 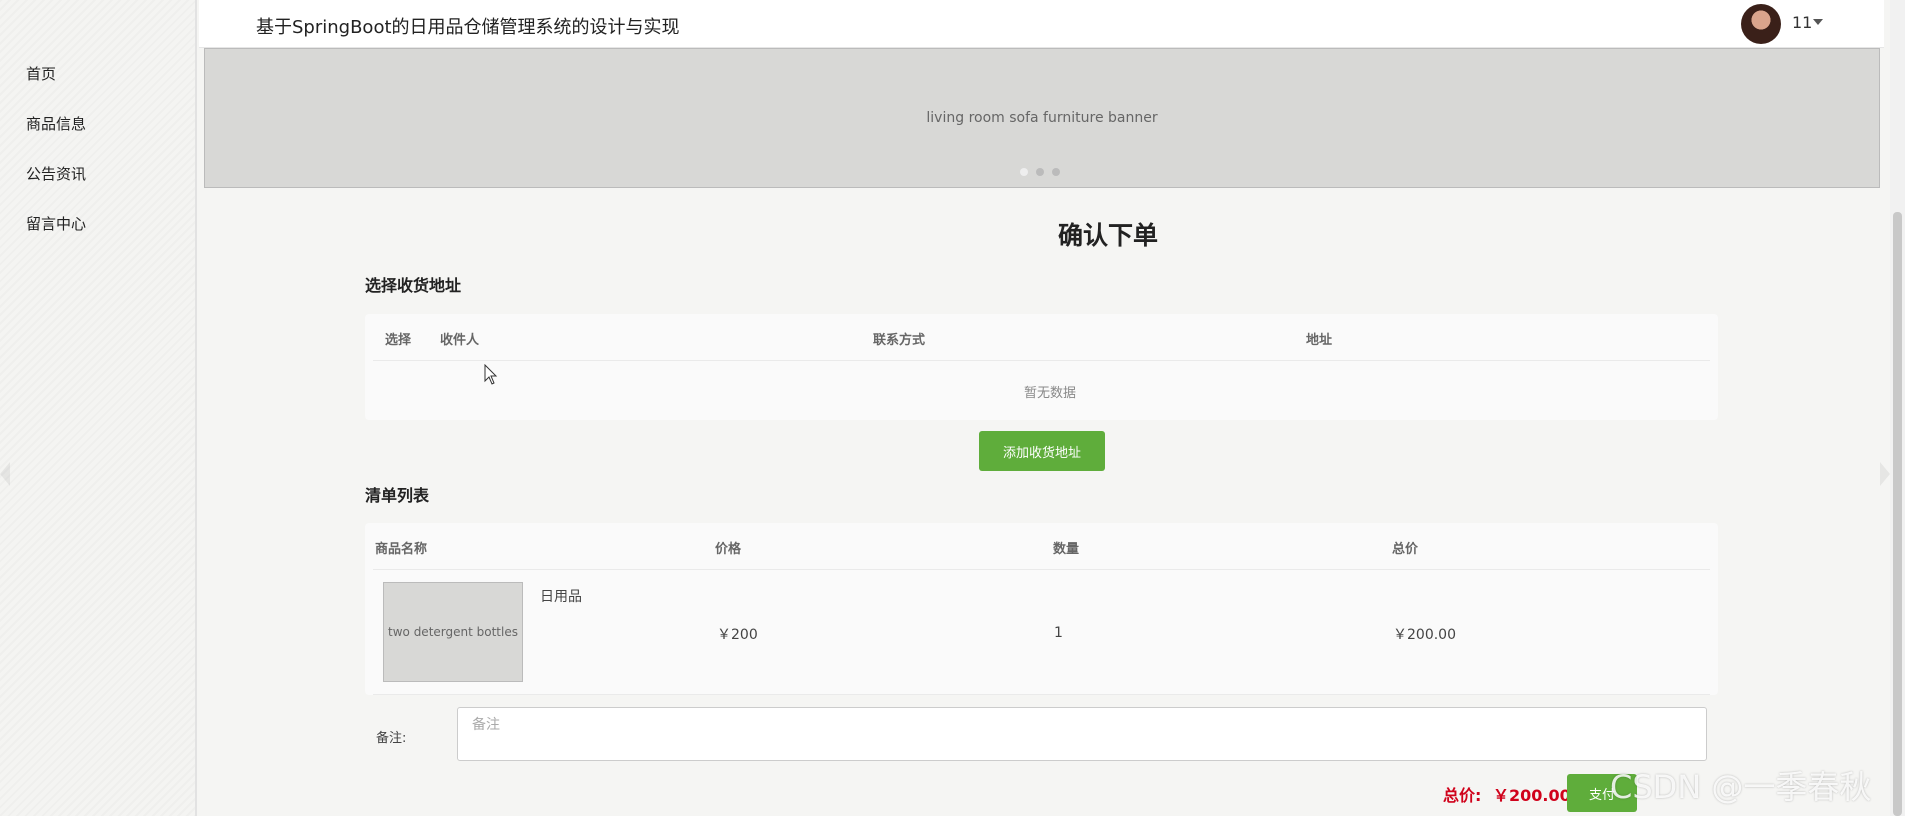 I want to click on address-section-title: 选择收货地址, so click(x=413, y=285).